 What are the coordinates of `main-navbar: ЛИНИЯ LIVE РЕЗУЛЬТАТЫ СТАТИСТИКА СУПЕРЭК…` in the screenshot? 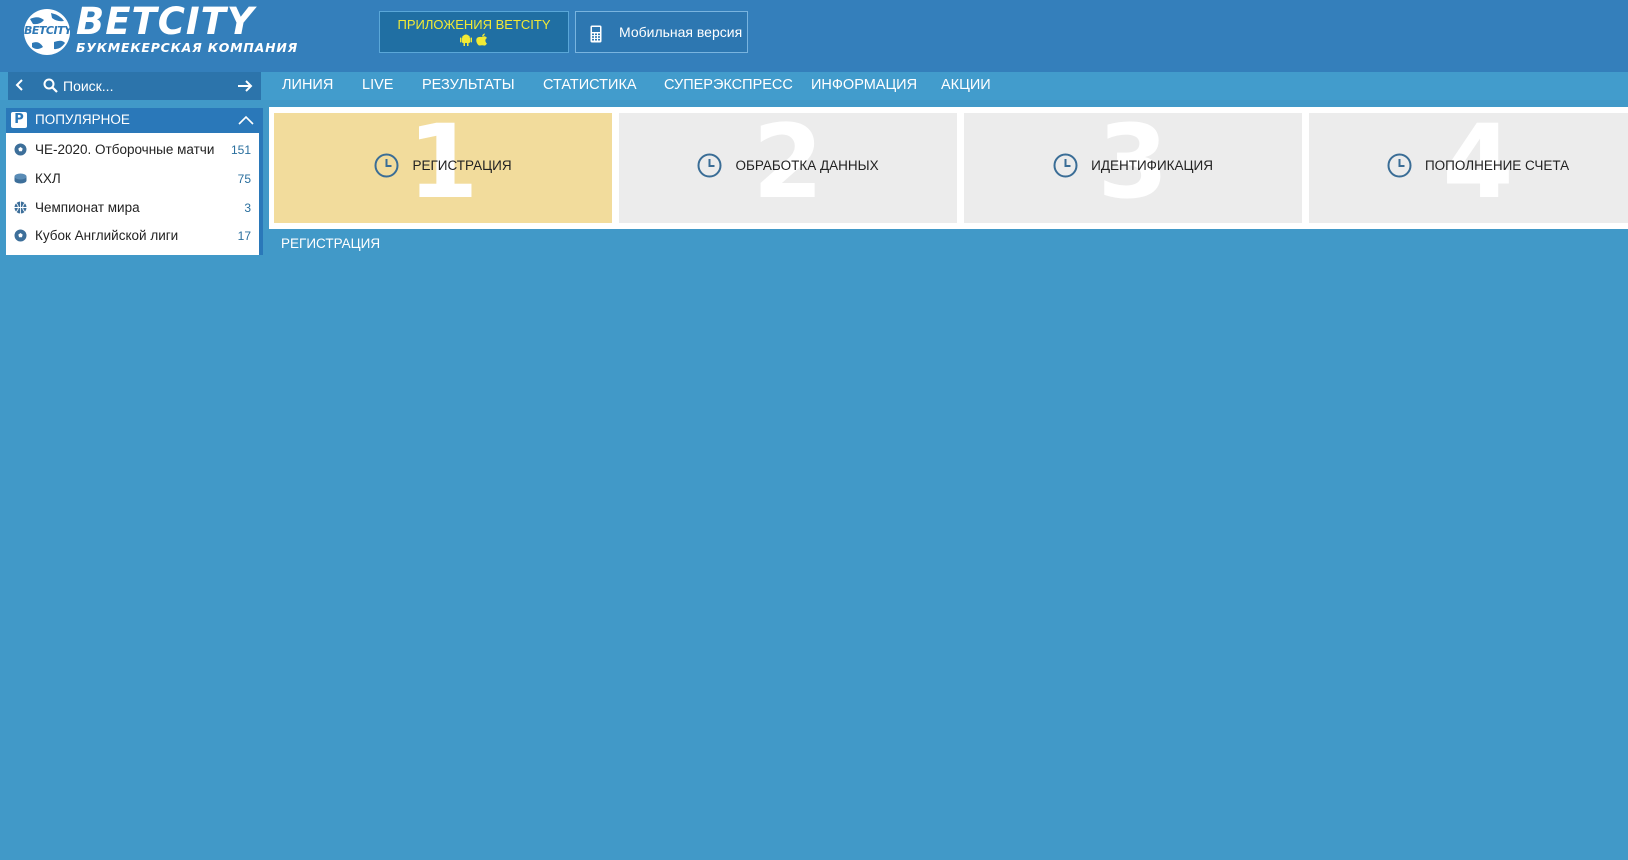 It's located at (814, 86).